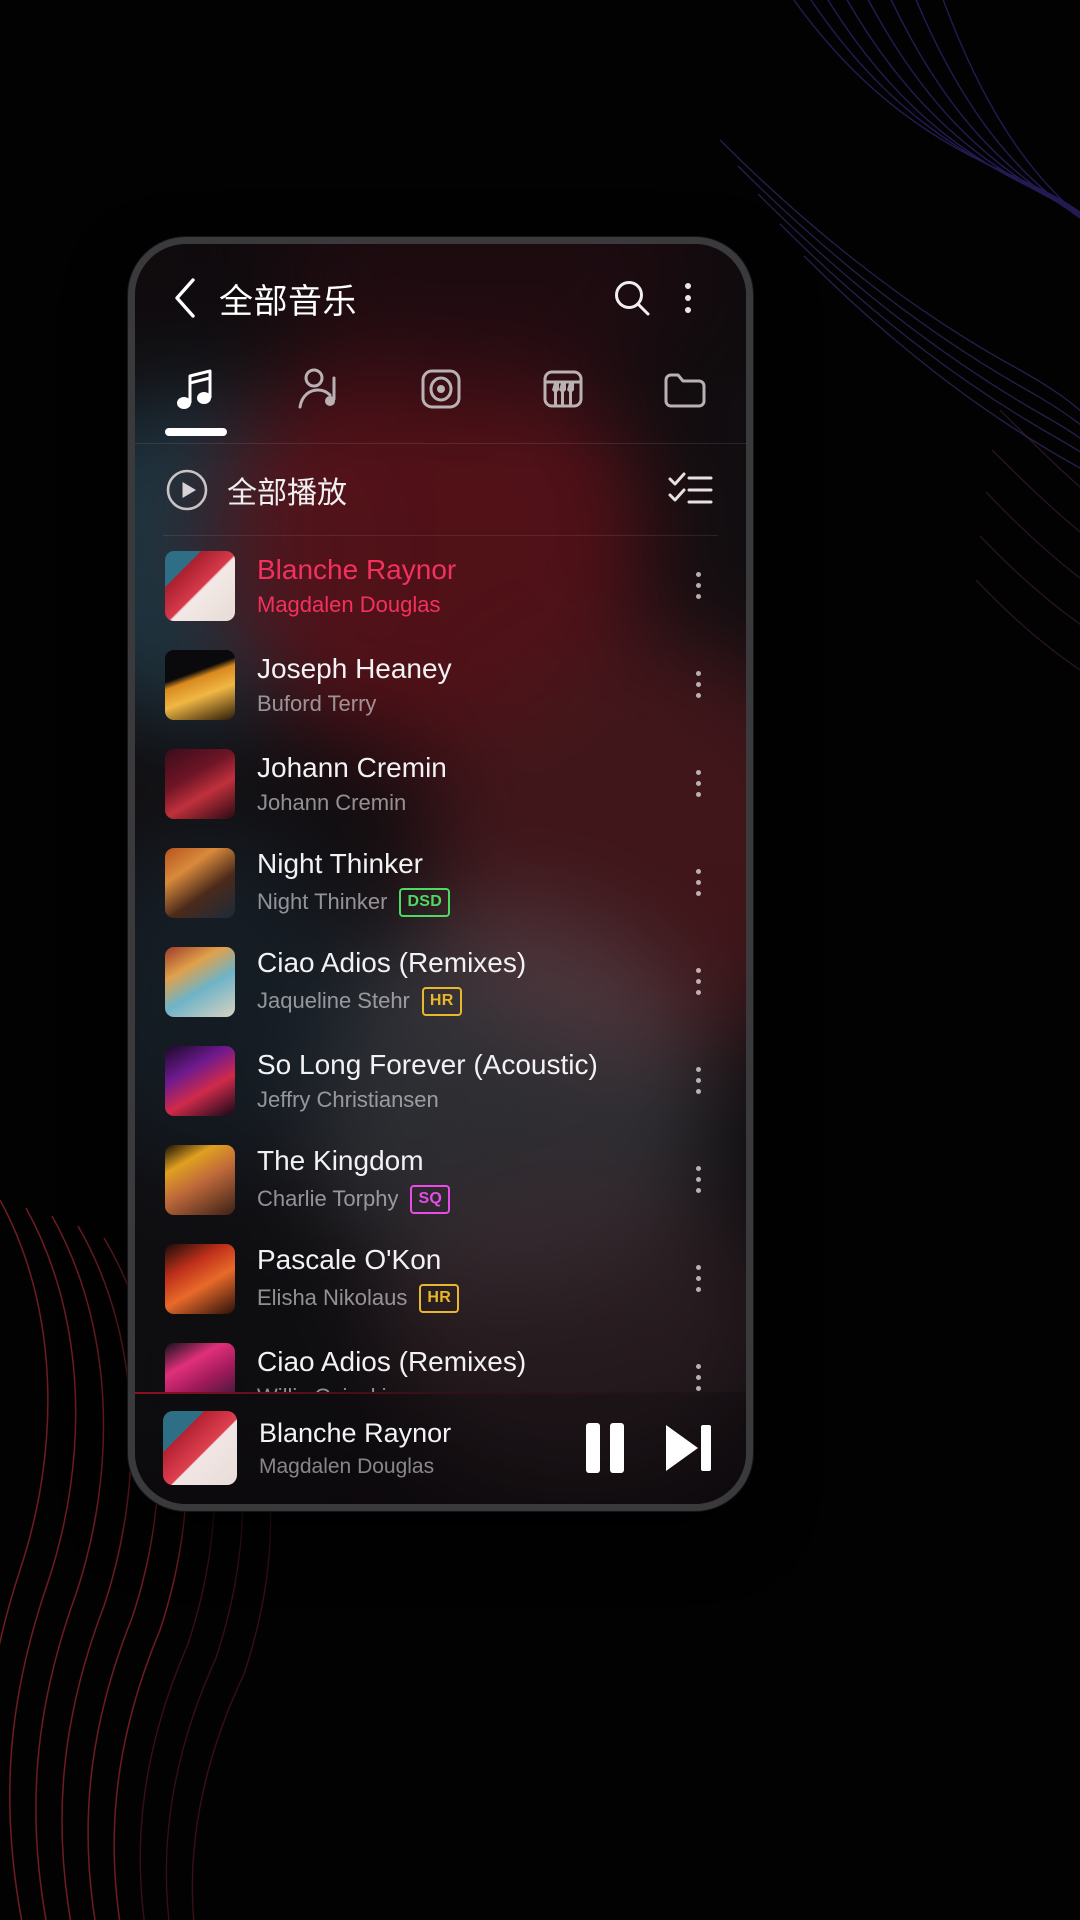  I want to click on music-note-icon, so click(196, 389).